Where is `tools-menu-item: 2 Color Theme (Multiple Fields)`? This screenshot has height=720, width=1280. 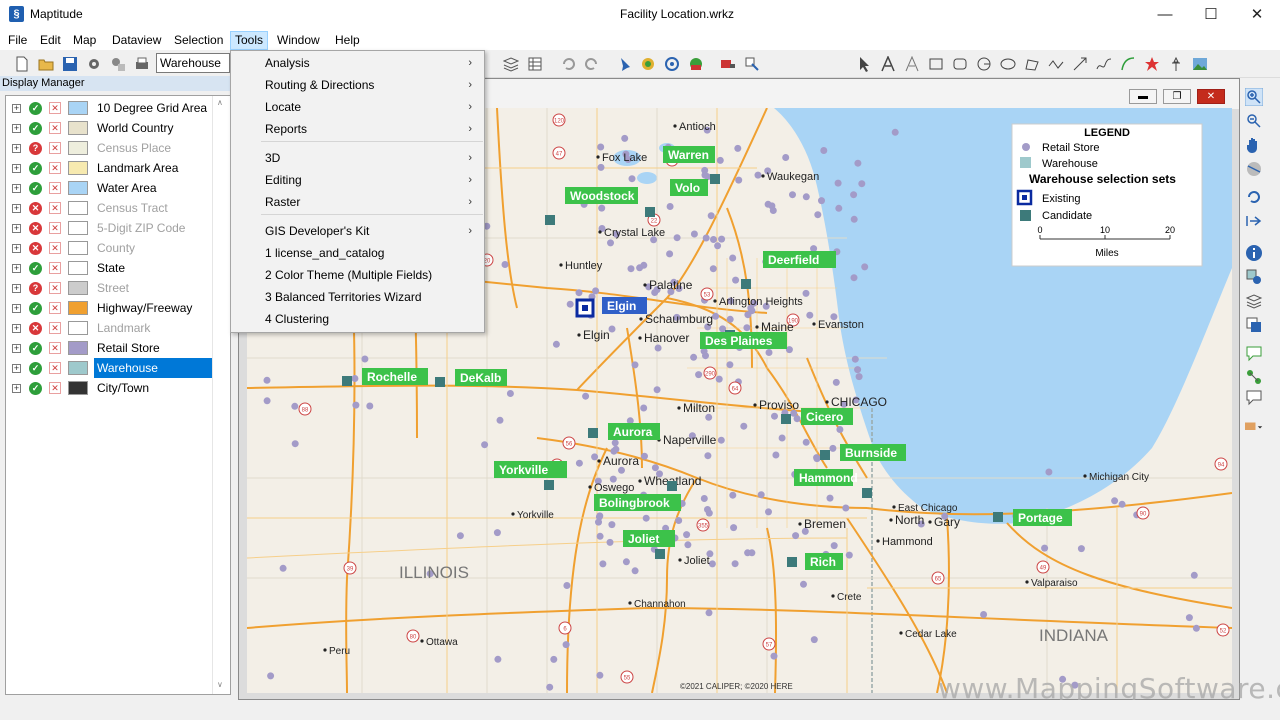
tools-menu-item: 2 Color Theme (Multiple Fields) is located at coordinates (358, 275).